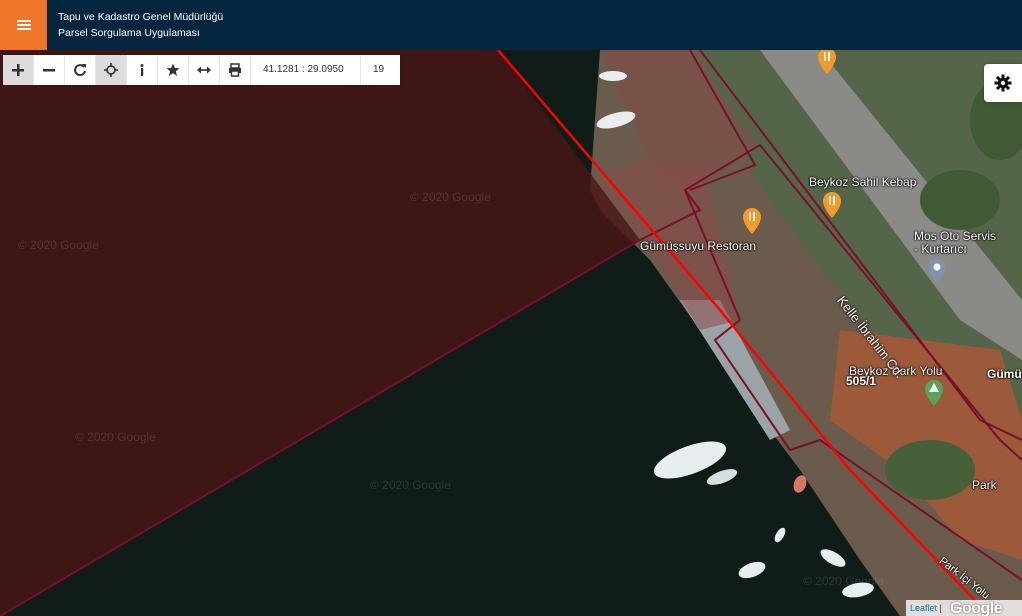 Image resolution: width=1022 pixels, height=616 pixels. I want to click on place-label-oto-servis-2: - Kurtarıcı, so click(940, 249).